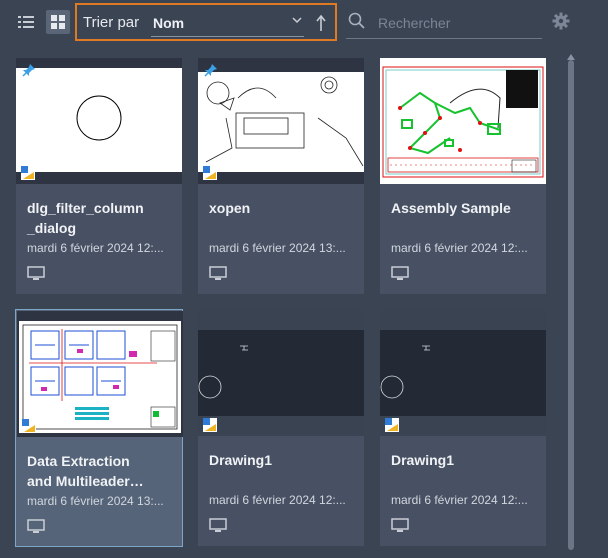  I want to click on search-icon, so click(356, 20).